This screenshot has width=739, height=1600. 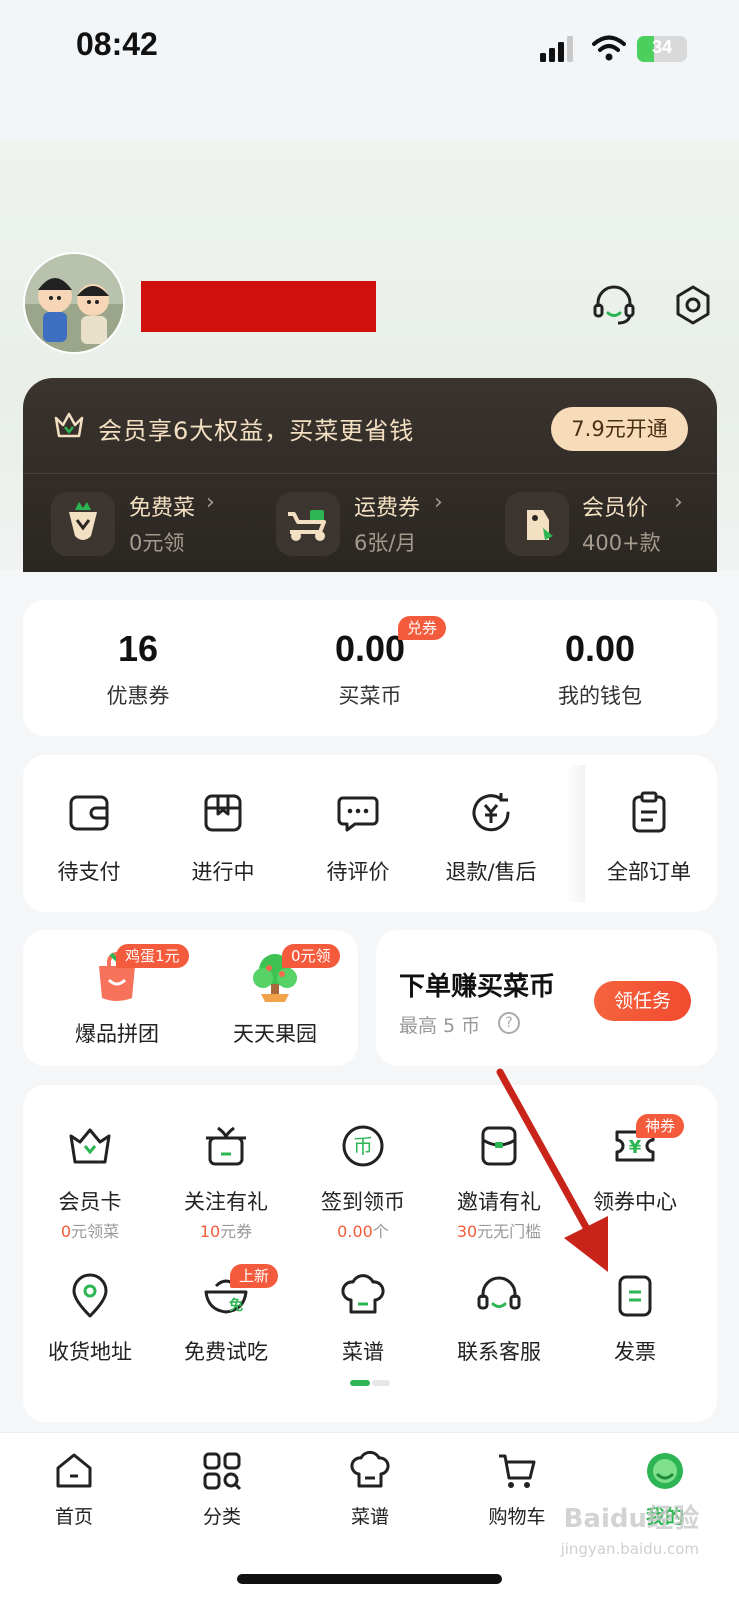 What do you see at coordinates (138, 696) in the screenshot?
I see `stat-label: 优惠券` at bounding box center [138, 696].